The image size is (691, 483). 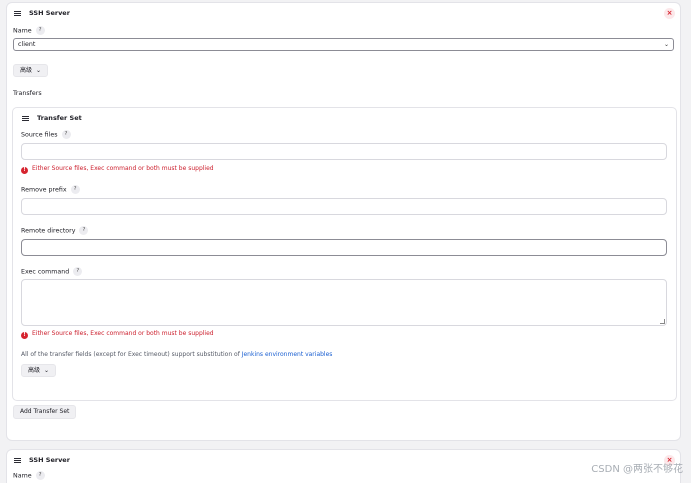 I want to click on remove-prefix-label-text: Remove prefix, so click(x=44, y=190).